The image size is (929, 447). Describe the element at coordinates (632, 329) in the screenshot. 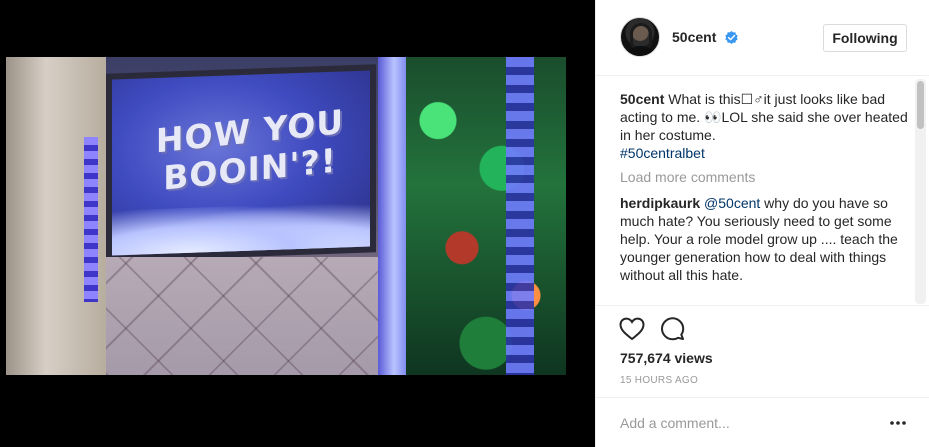

I see `heart-icon` at that location.